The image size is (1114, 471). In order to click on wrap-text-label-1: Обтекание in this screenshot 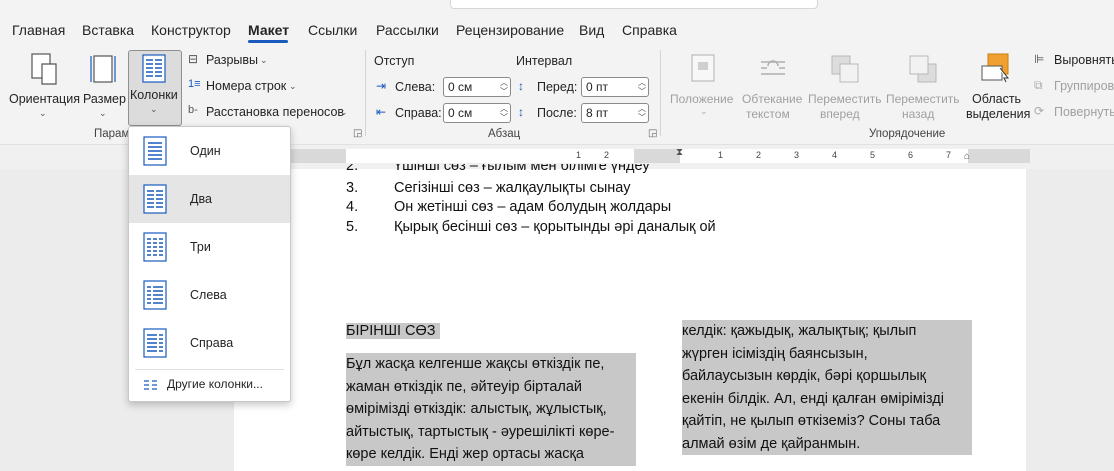, I will do `click(772, 99)`.